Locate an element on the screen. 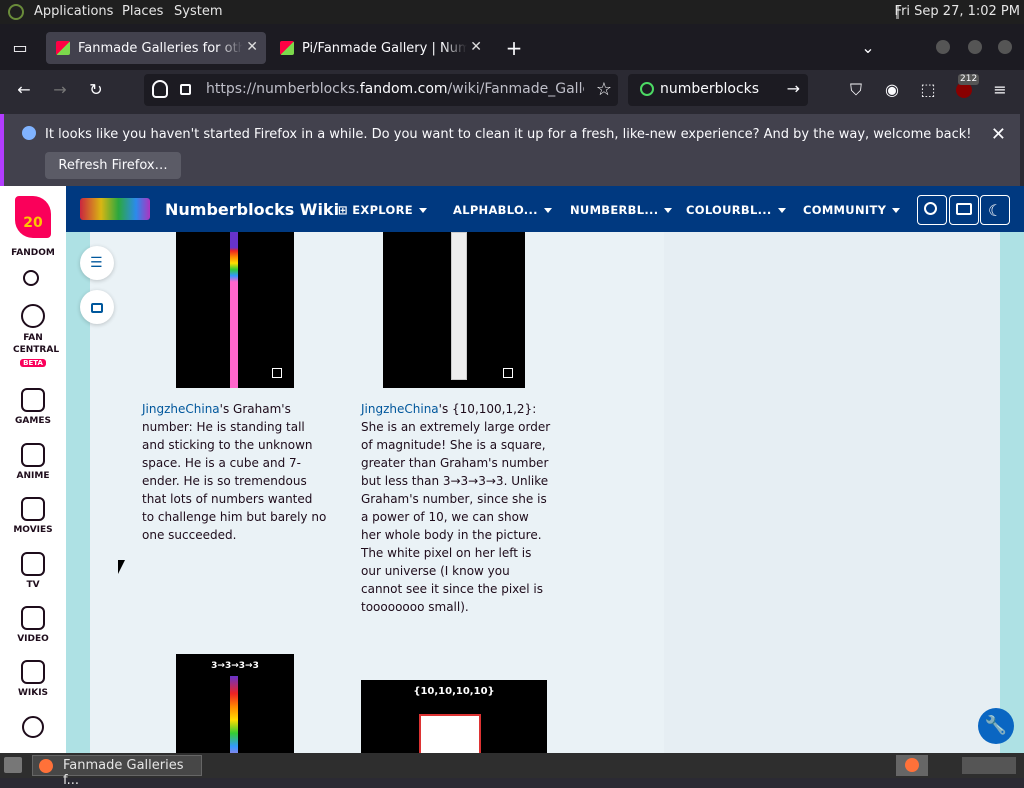 This screenshot has height=788, width=1024. clock: Fri Sep 27, 1:02 PM is located at coordinates (957, 11).